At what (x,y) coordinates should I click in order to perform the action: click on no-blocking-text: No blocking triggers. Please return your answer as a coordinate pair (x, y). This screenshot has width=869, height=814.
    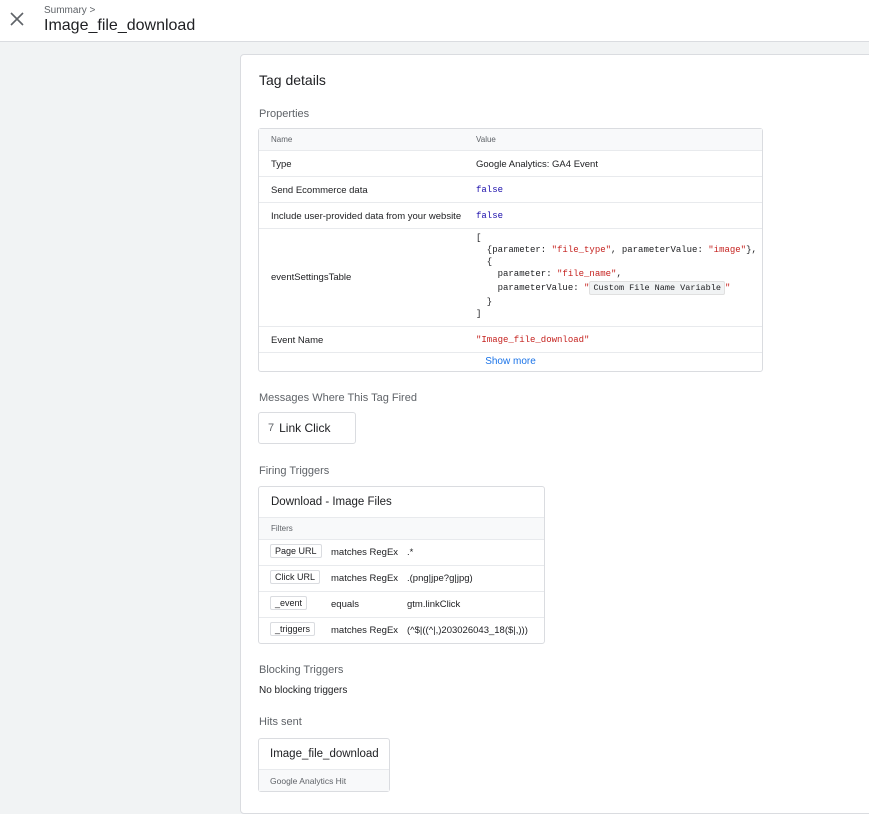
    Looking at the image, I should click on (303, 690).